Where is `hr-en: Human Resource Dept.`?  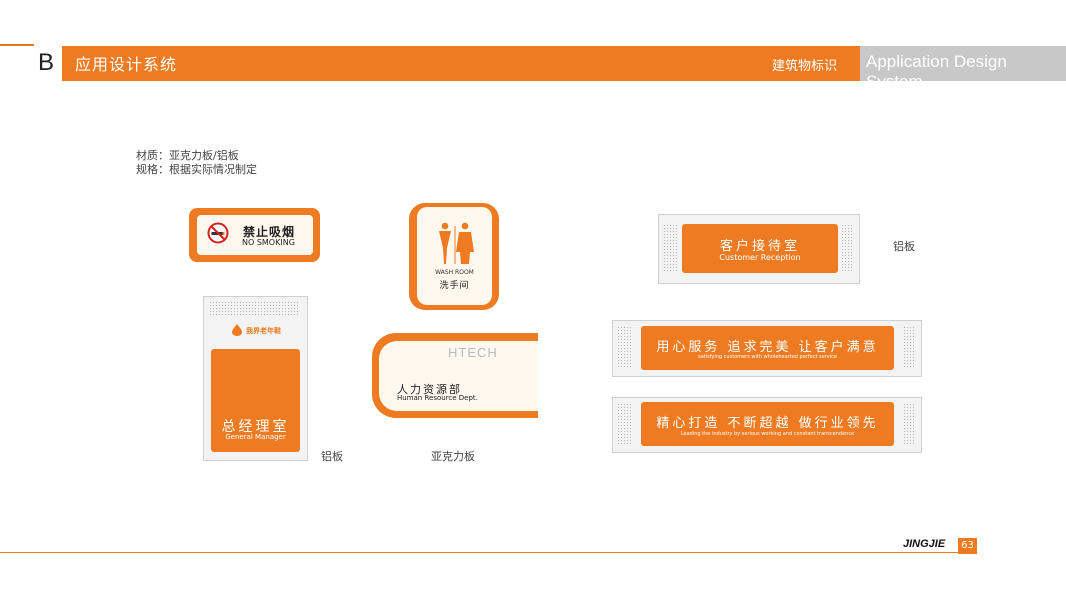 hr-en: Human Resource Dept. is located at coordinates (437, 398).